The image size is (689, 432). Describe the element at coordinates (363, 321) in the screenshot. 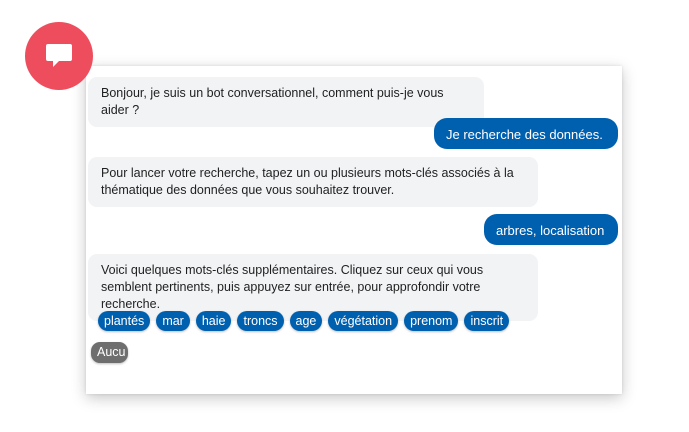

I see `keyword-chip: végétation` at that location.